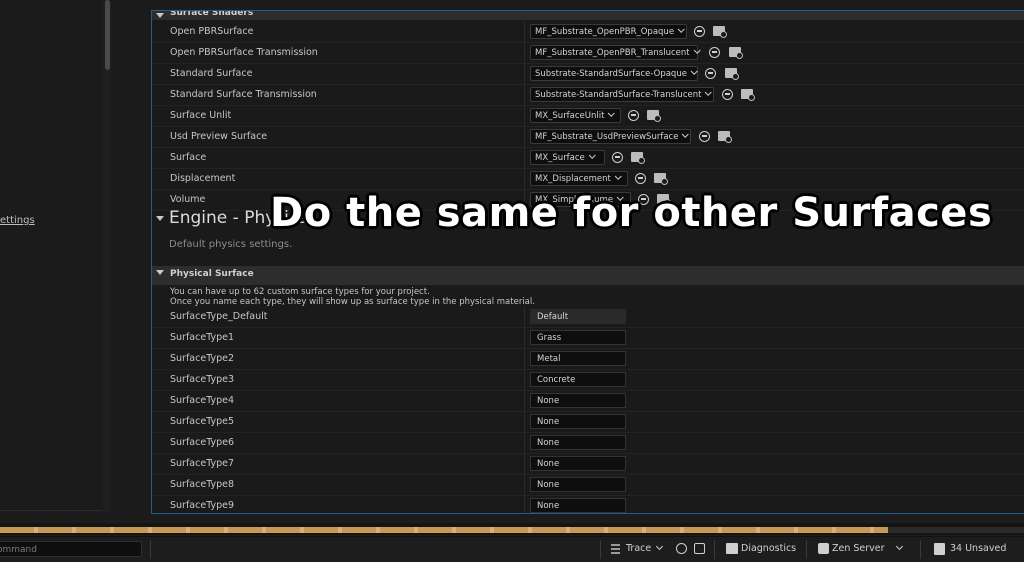  What do you see at coordinates (622, 94) in the screenshot?
I see `asset-combo: Substrate-StandardSurface-Translucent` at bounding box center [622, 94].